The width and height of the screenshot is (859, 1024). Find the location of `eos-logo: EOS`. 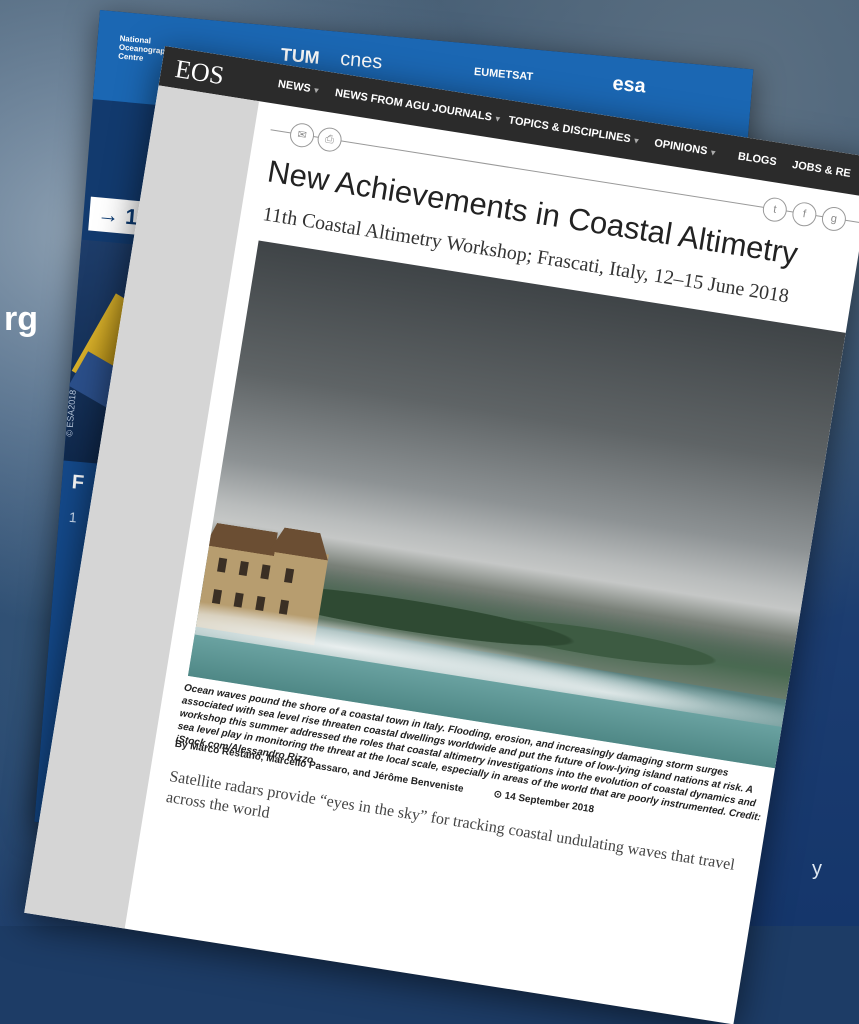

eos-logo: EOS is located at coordinates (199, 72).